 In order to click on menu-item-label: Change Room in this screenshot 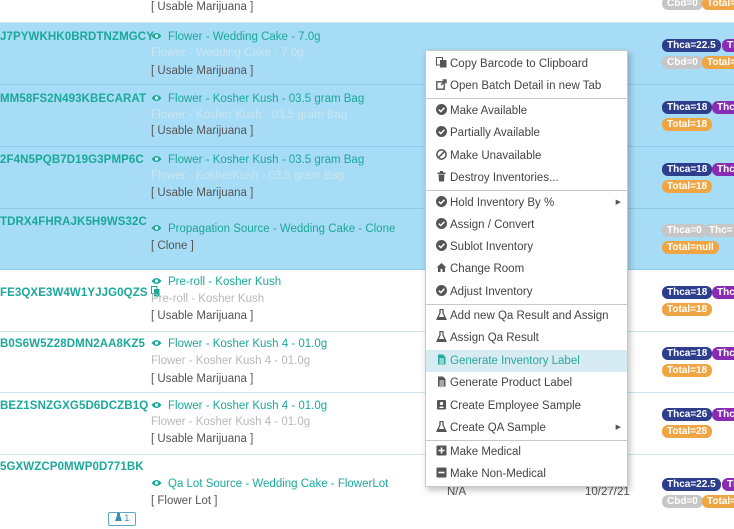, I will do `click(487, 269)`.